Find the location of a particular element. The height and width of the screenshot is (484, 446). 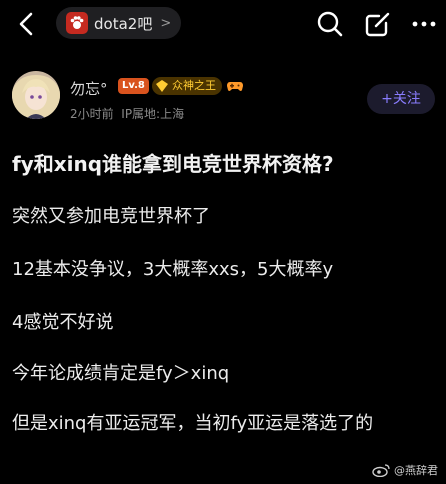

username: 勿忘° is located at coordinates (89, 88).